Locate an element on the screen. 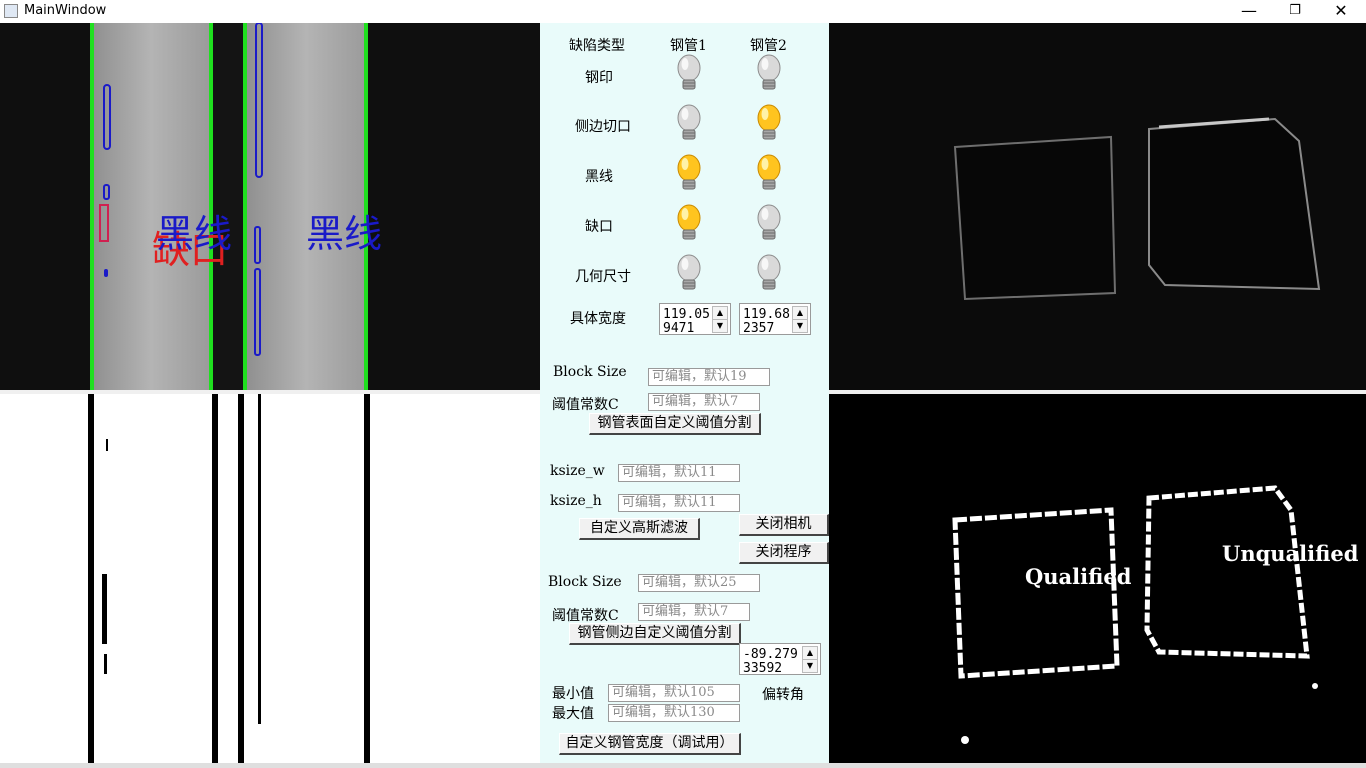 This screenshot has width=1366, height=768. width-pipe1-value: 119.059471 is located at coordinates (686, 321).